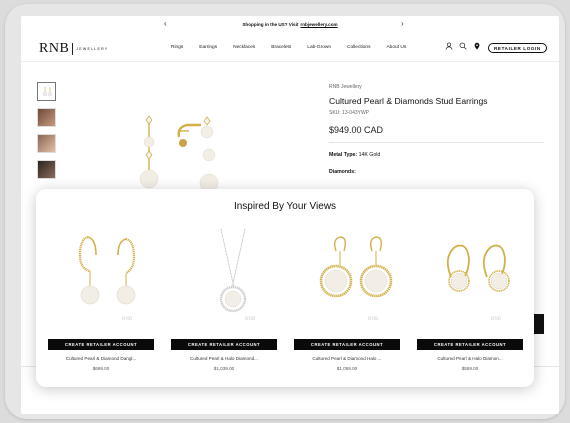 The image size is (570, 423). What do you see at coordinates (177, 47) in the screenshot?
I see `nav-rings: Rings` at bounding box center [177, 47].